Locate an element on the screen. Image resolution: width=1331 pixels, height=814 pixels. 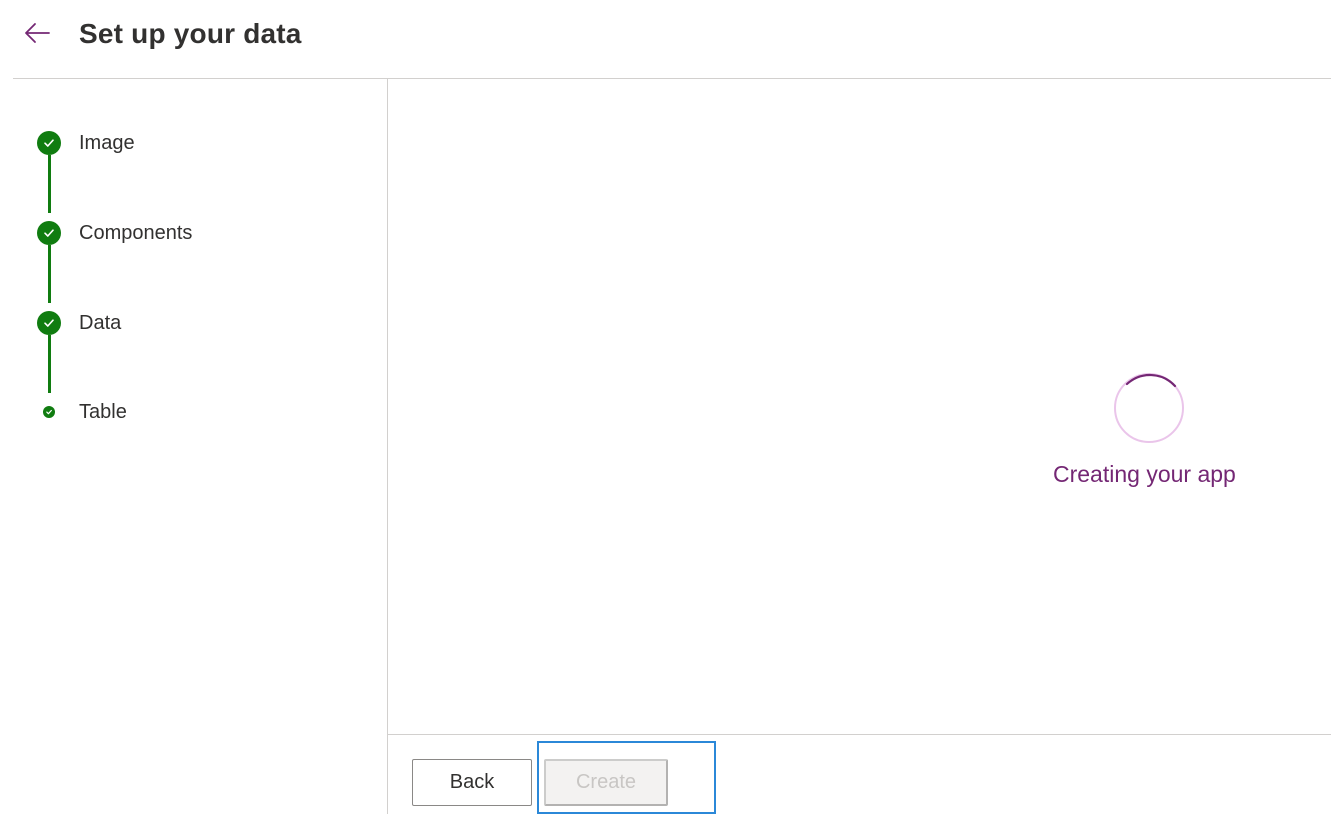
focus-highlight is located at coordinates (626, 777).